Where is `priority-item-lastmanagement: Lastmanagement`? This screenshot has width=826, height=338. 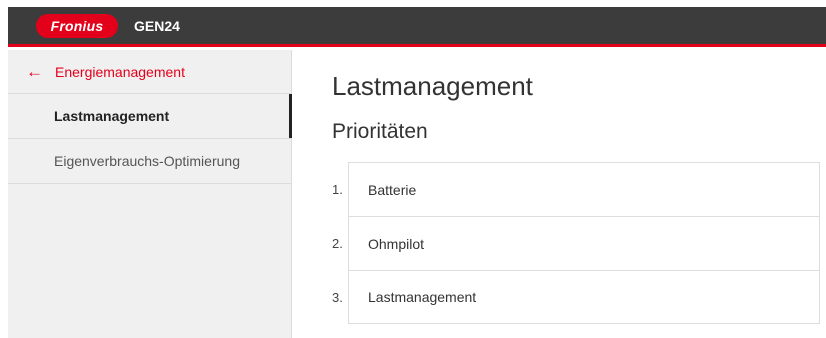 priority-item-lastmanagement: Lastmanagement is located at coordinates (584, 297).